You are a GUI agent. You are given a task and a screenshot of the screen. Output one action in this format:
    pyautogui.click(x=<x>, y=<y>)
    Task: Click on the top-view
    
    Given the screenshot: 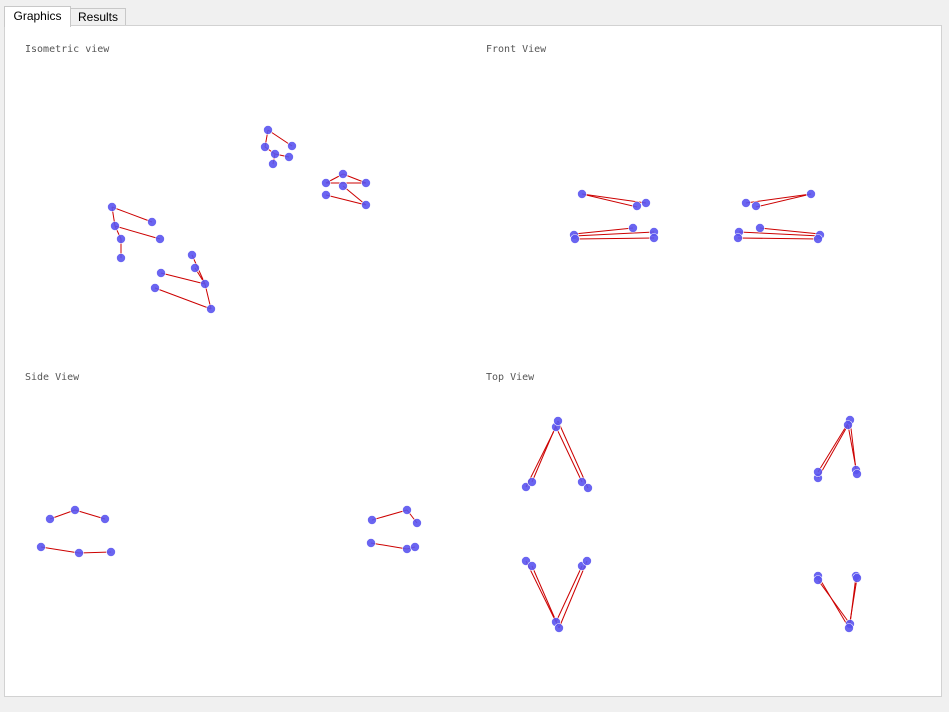 What is the action you would take?
    pyautogui.click(x=691, y=524)
    